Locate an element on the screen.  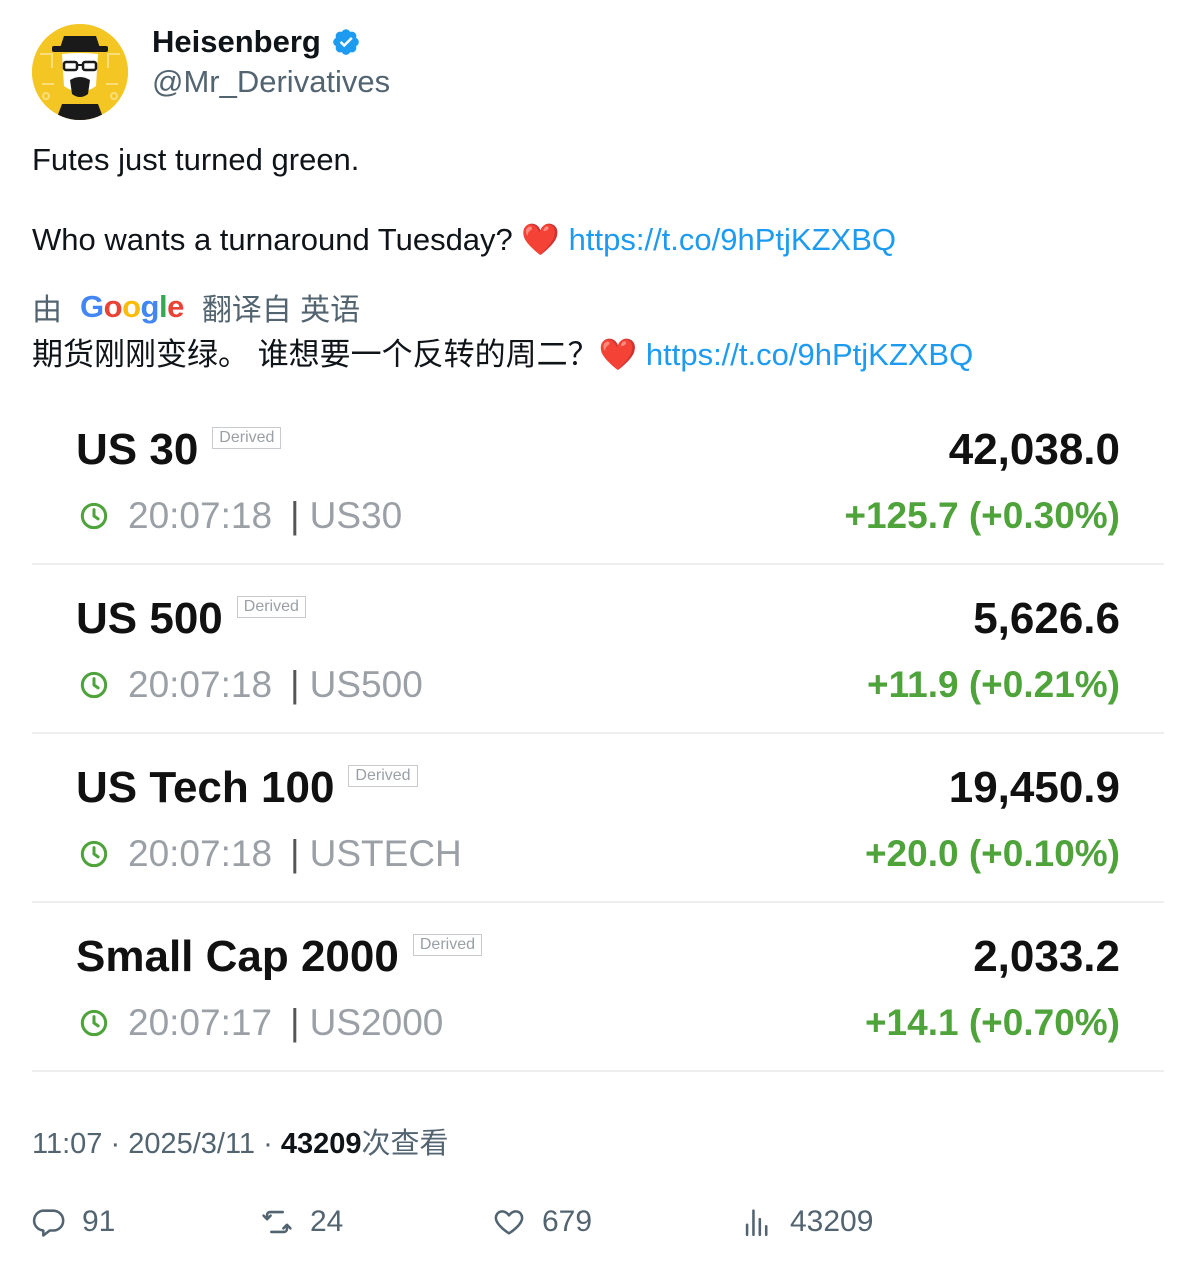
retweet-count: 24 is located at coordinates (327, 1221).